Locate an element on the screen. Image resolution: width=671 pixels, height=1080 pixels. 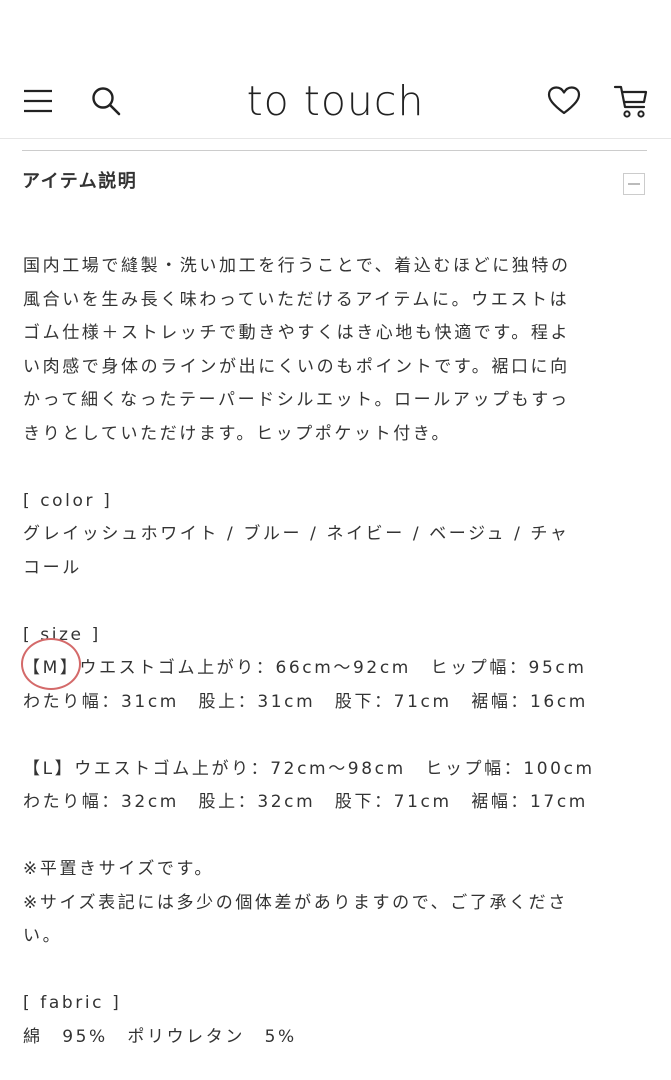
fabric-composition: 綿 95% ポリウレタン 5% is located at coordinates (160, 1036).